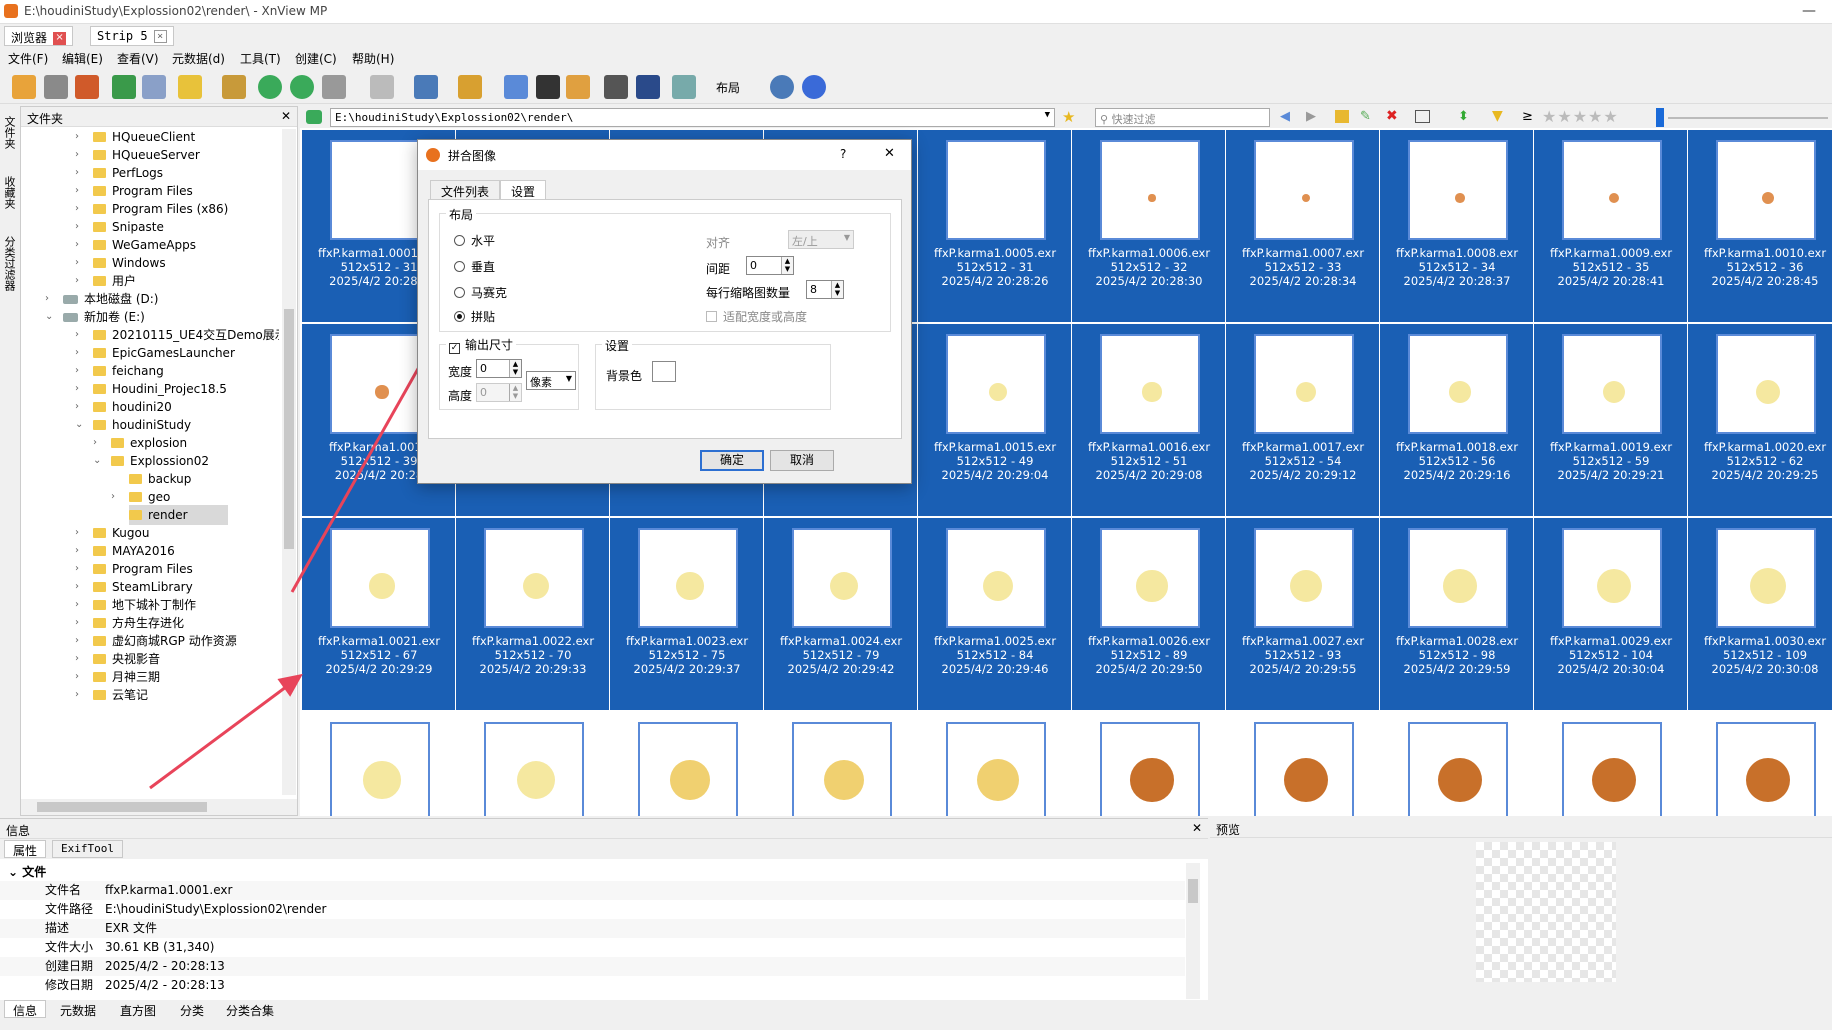 Image resolution: width=1832 pixels, height=1030 pixels. Describe the element at coordinates (160, 479) in the screenshot. I see `tree-item: backup` at that location.